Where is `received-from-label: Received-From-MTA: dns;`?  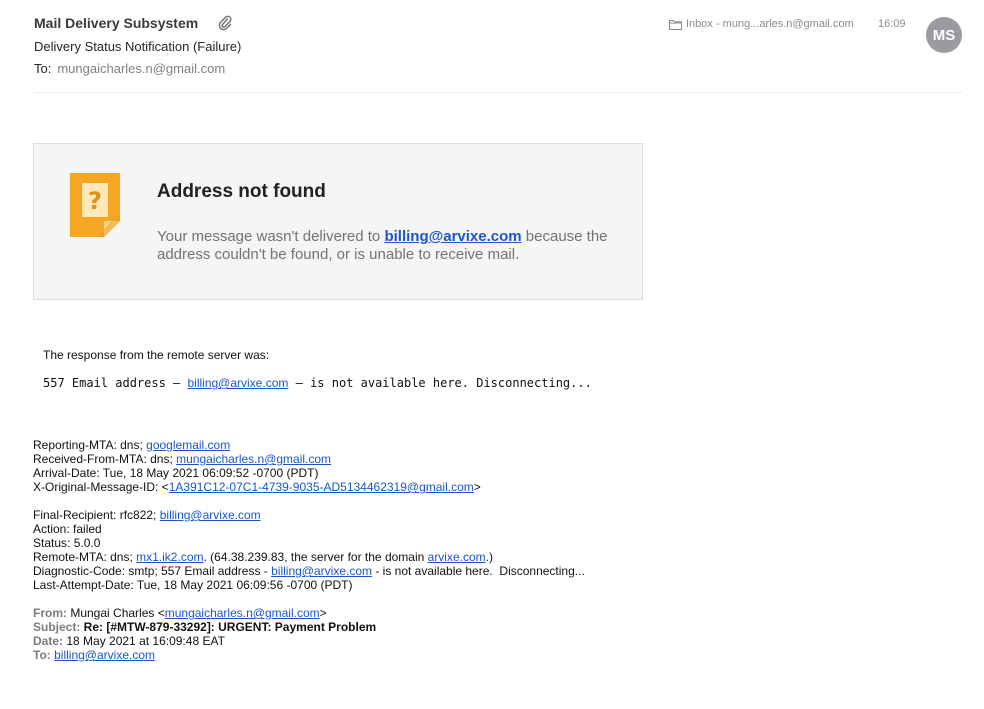
received-from-label: Received-From-MTA: dns; is located at coordinates (105, 459).